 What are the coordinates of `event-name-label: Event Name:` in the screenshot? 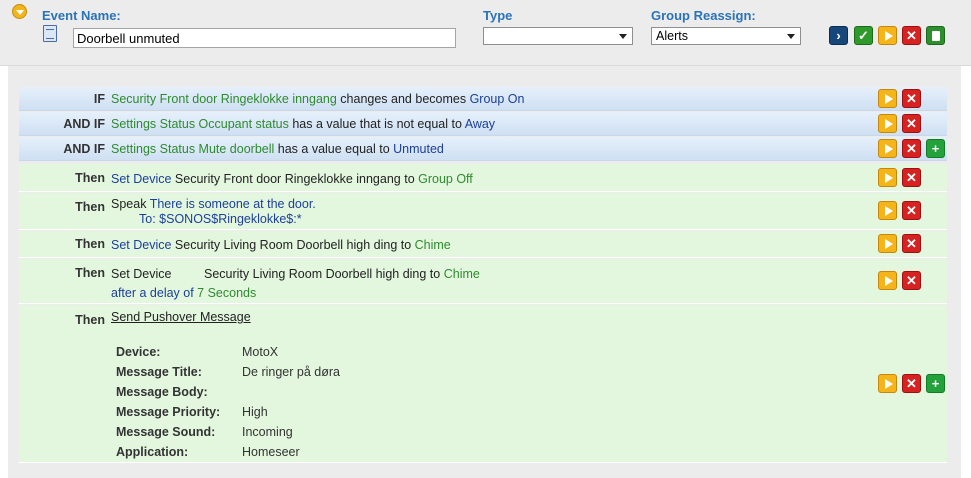 It's located at (81, 15).